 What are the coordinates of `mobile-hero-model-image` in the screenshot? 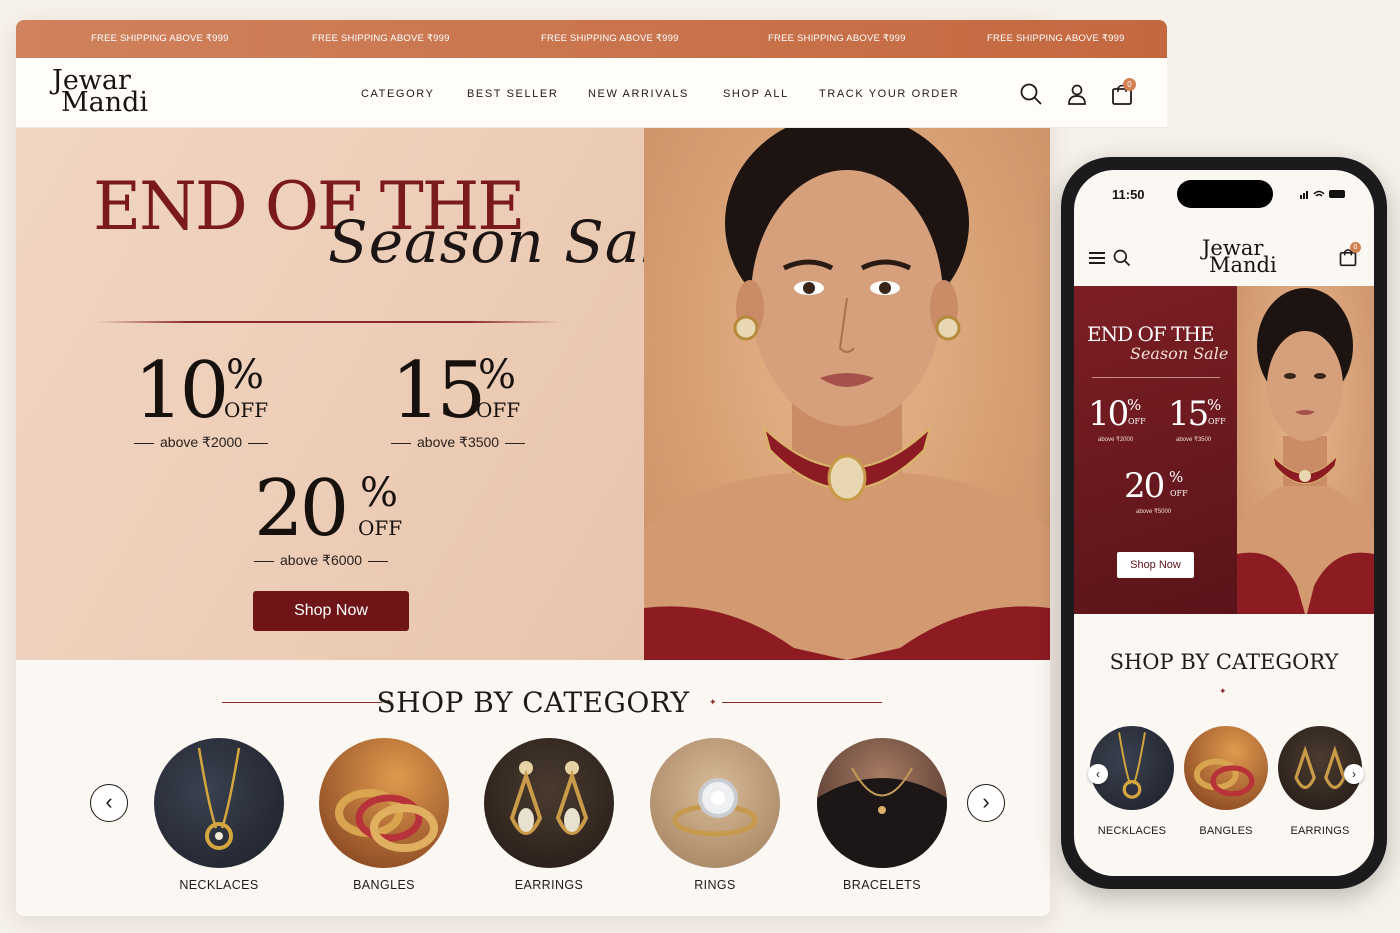 It's located at (1305, 450).